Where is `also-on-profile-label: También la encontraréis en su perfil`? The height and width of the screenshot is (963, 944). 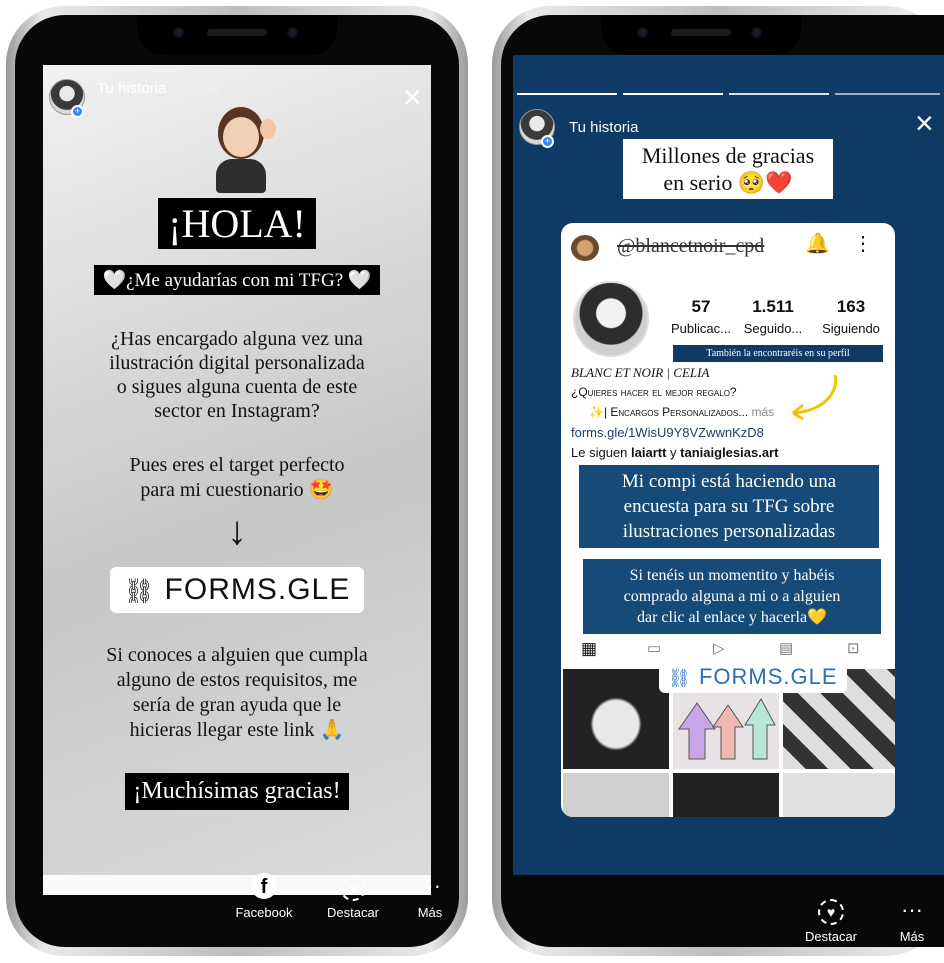
also-on-profile-label: También la encontraréis en su perfil is located at coordinates (778, 353).